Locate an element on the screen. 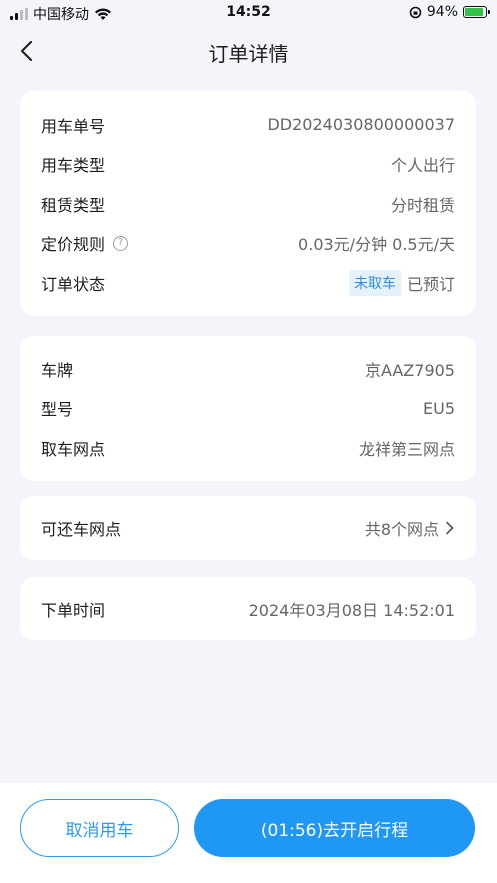  pricing-rule-value: 0.03元/分钟 0.5元/天 is located at coordinates (376, 245).